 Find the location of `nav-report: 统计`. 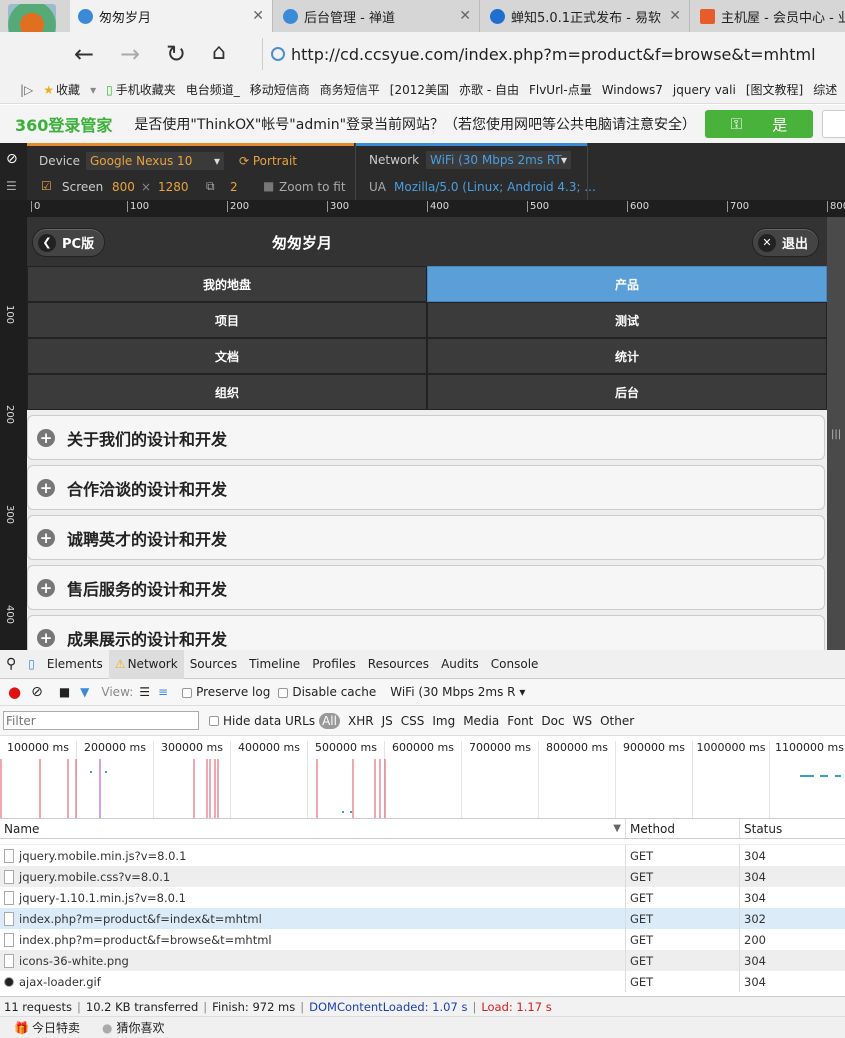

nav-report: 统计 is located at coordinates (627, 356).